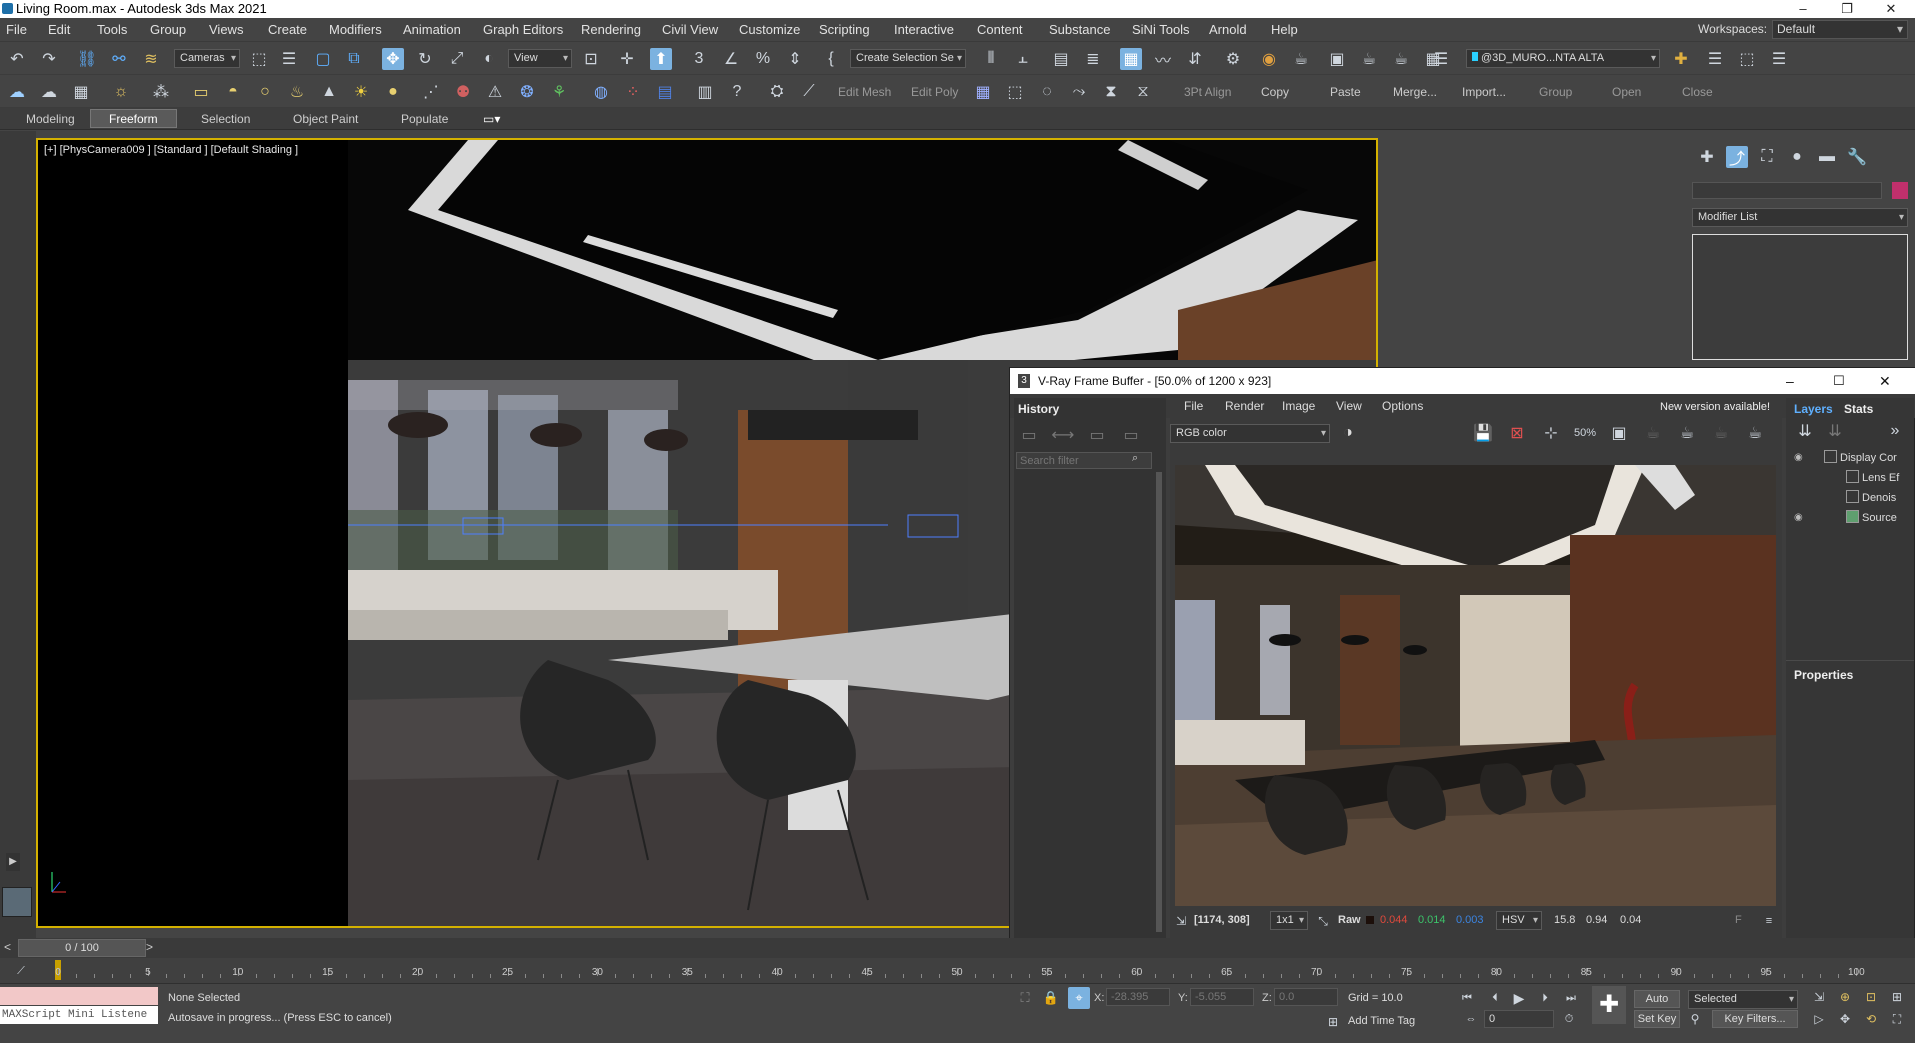  I want to click on vfb-close-button: ✕, so click(1885, 381).